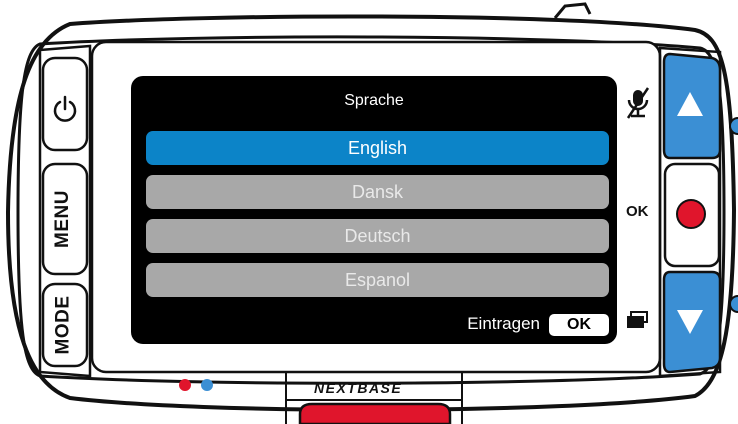 The height and width of the screenshot is (424, 738). I want to click on menu-button: MENU, so click(63, 219).